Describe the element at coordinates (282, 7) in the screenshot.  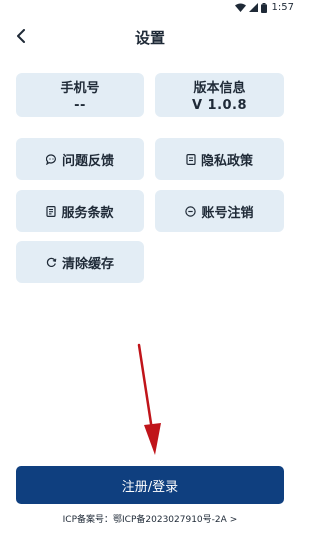
I see `status-time: 1:57` at that location.